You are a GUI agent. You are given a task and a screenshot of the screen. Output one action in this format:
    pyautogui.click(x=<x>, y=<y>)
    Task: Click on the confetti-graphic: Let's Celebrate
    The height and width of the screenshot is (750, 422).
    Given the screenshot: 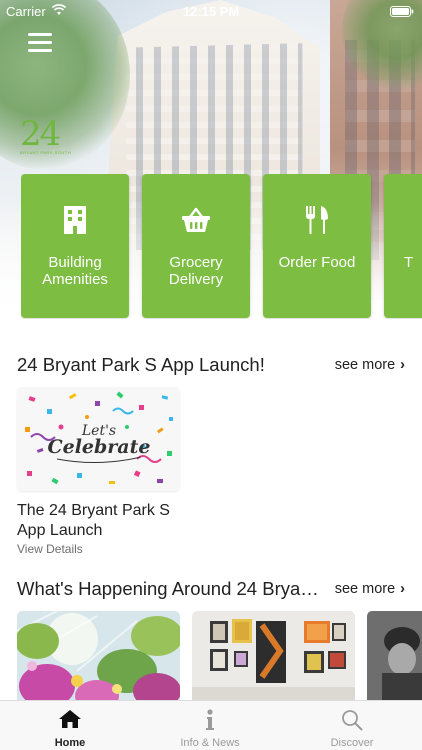 What is the action you would take?
    pyautogui.click(x=98, y=439)
    